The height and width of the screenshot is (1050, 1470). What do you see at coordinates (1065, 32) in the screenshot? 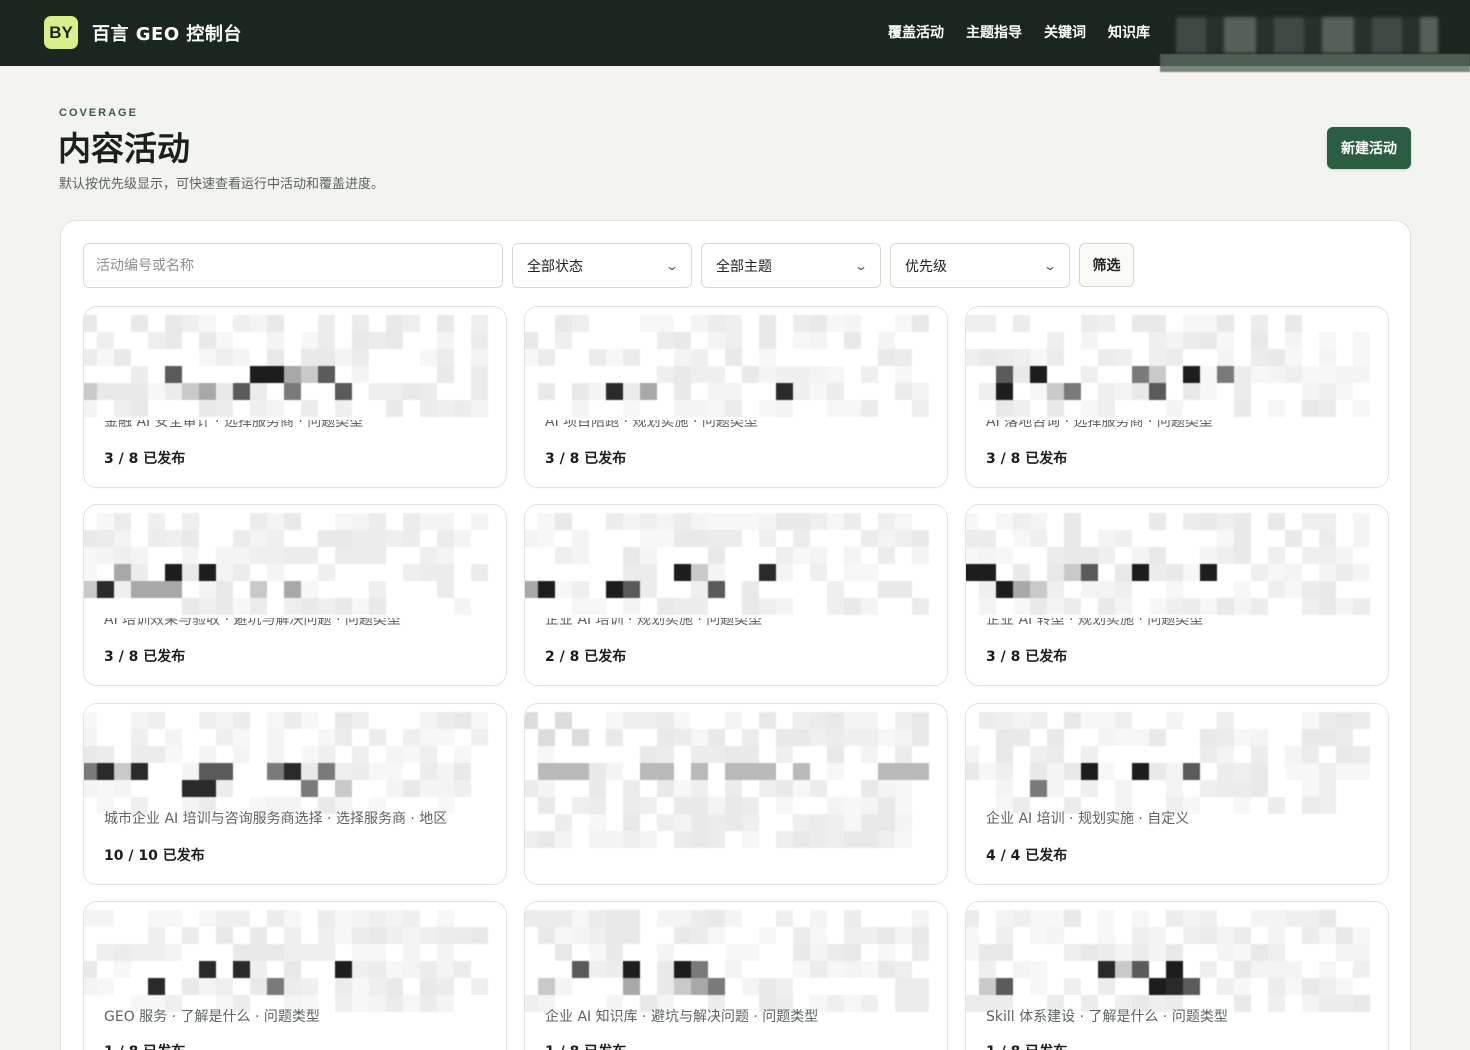
I see `nav-keywords: 关键词` at bounding box center [1065, 32].